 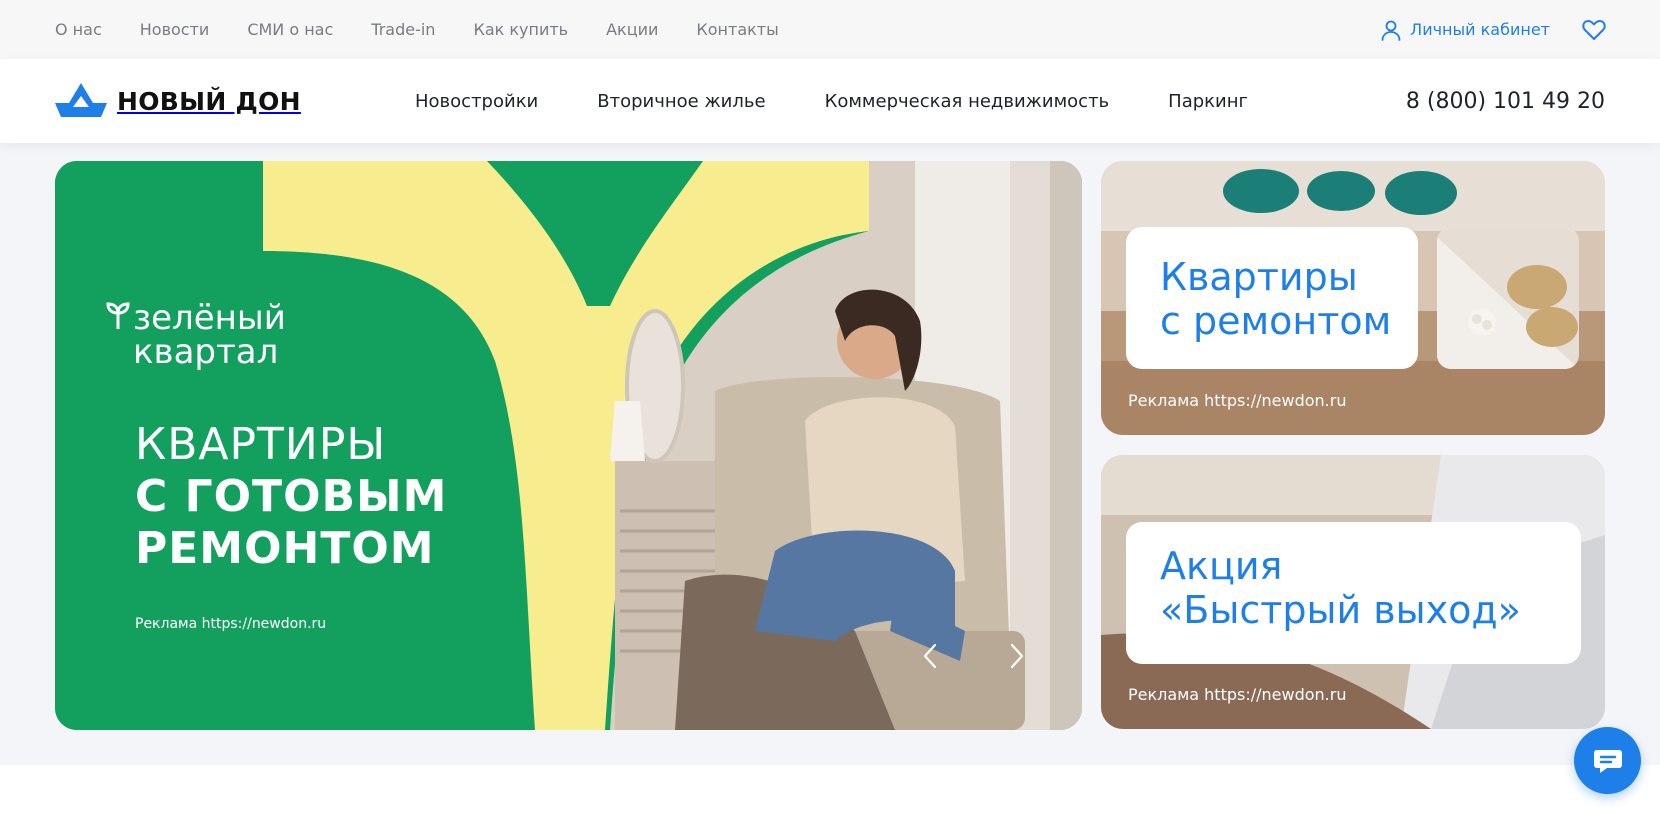 I want to click on card-thumbnail, so click(x=1508, y=298).